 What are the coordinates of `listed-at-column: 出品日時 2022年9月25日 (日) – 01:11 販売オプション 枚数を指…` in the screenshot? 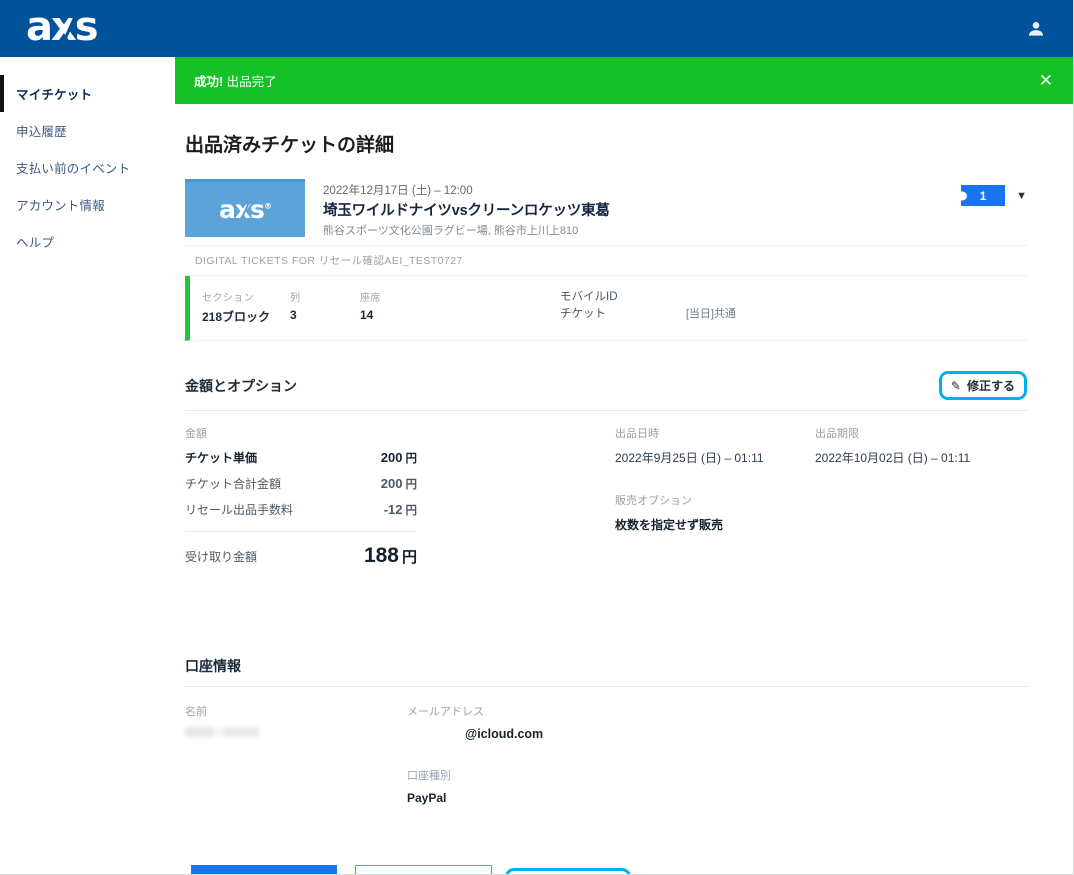 It's located at (715, 496).